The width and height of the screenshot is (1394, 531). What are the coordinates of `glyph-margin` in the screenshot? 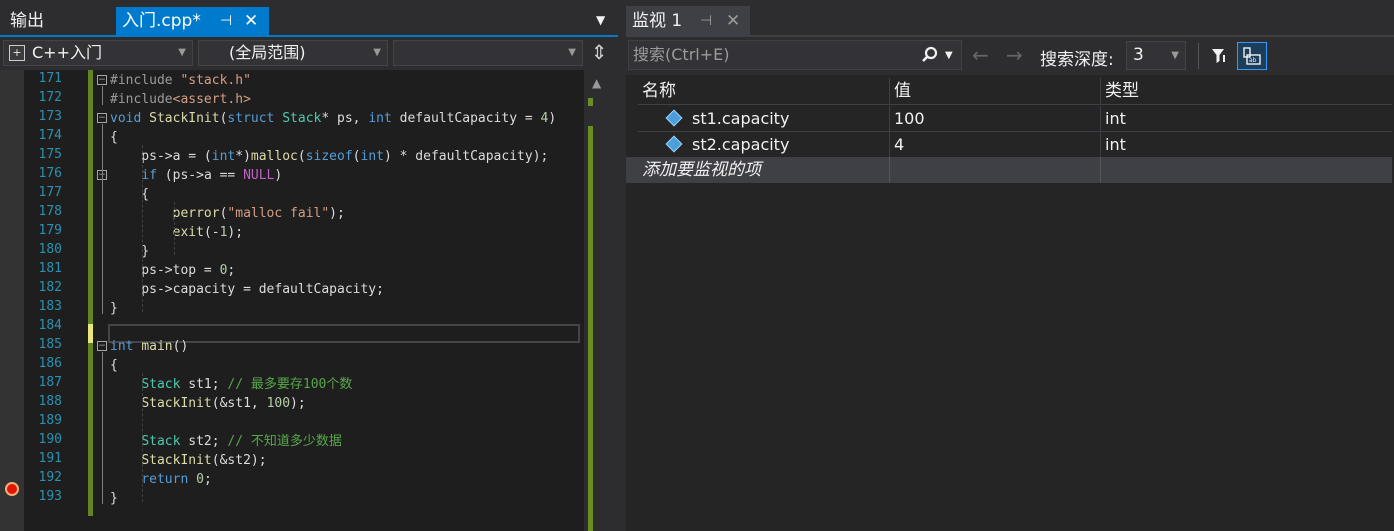 It's located at (12, 300).